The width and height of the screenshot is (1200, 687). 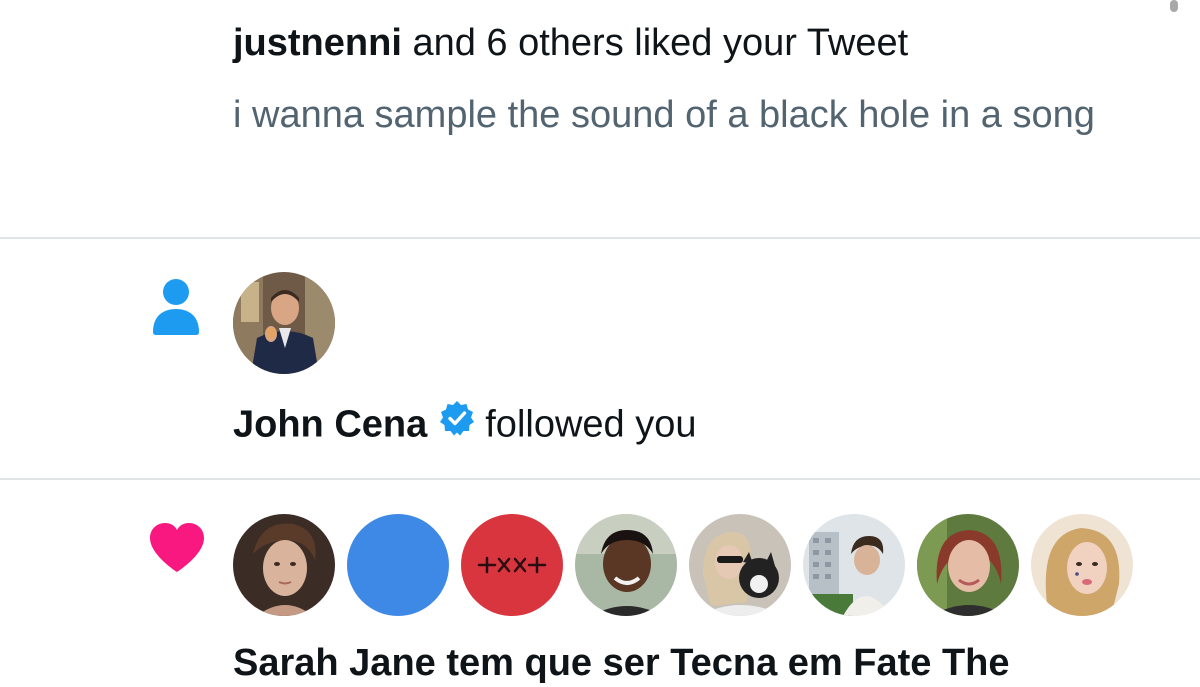 What do you see at coordinates (176, 309) in the screenshot?
I see `person-icon` at bounding box center [176, 309].